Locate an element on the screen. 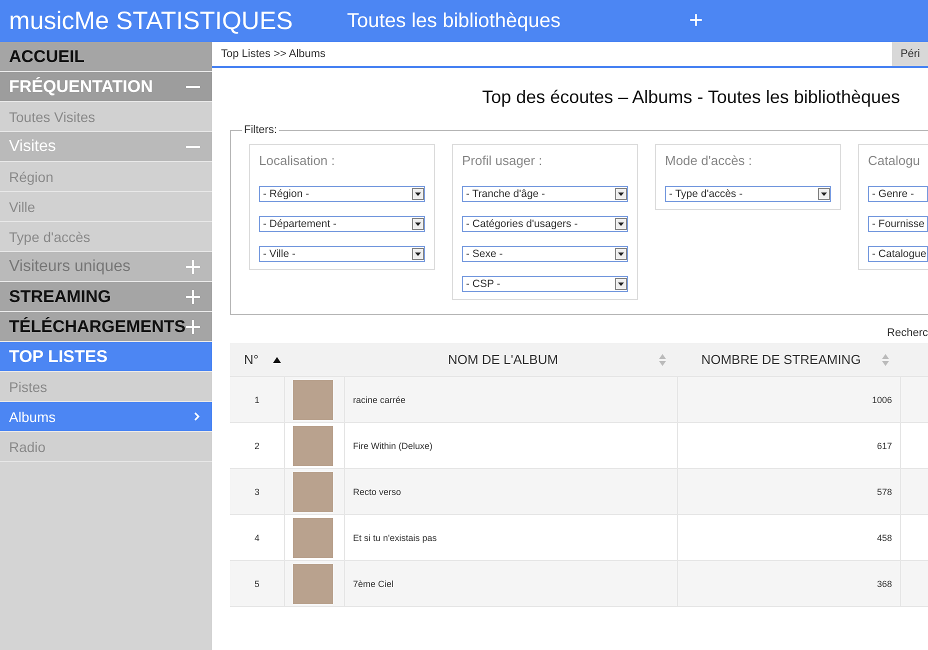 This screenshot has height=650, width=928. filter-group-title: Profil usager : is located at coordinates (503, 160).